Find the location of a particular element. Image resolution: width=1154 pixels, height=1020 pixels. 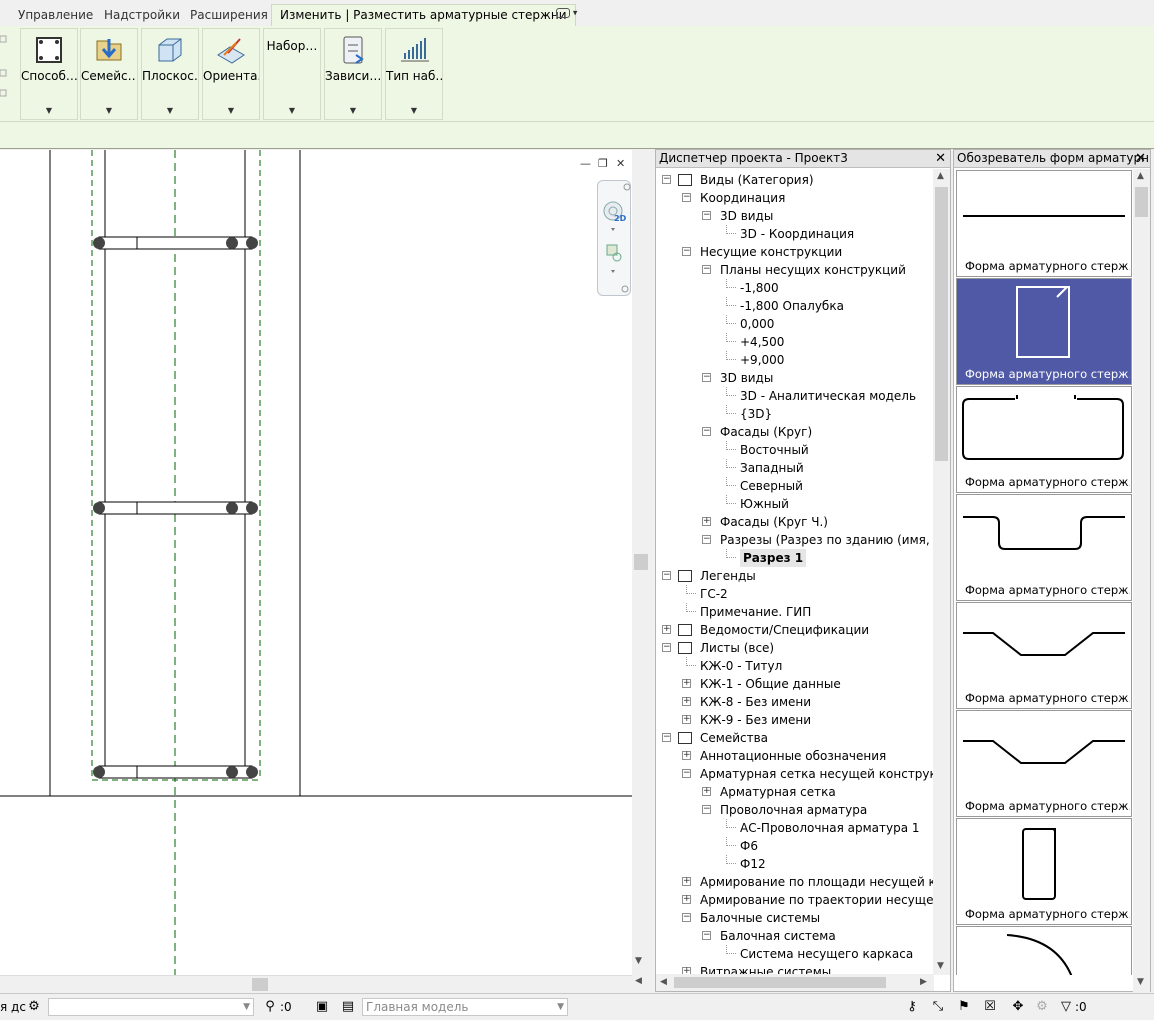

tree-item: Ф6 is located at coordinates (795, 846).